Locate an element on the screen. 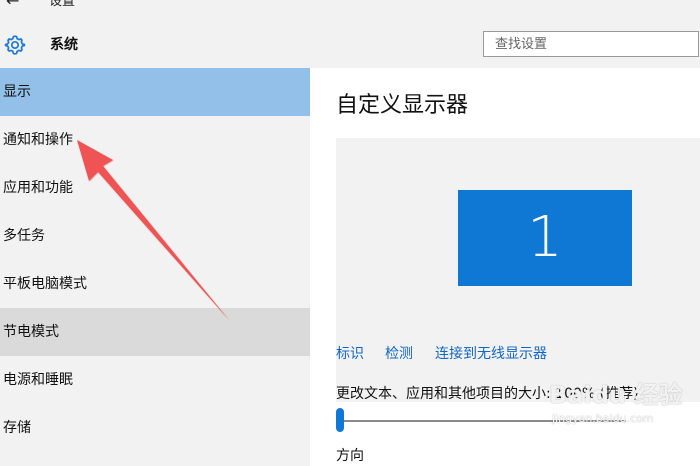 The height and width of the screenshot is (466, 700). gear-icon is located at coordinates (15, 45).